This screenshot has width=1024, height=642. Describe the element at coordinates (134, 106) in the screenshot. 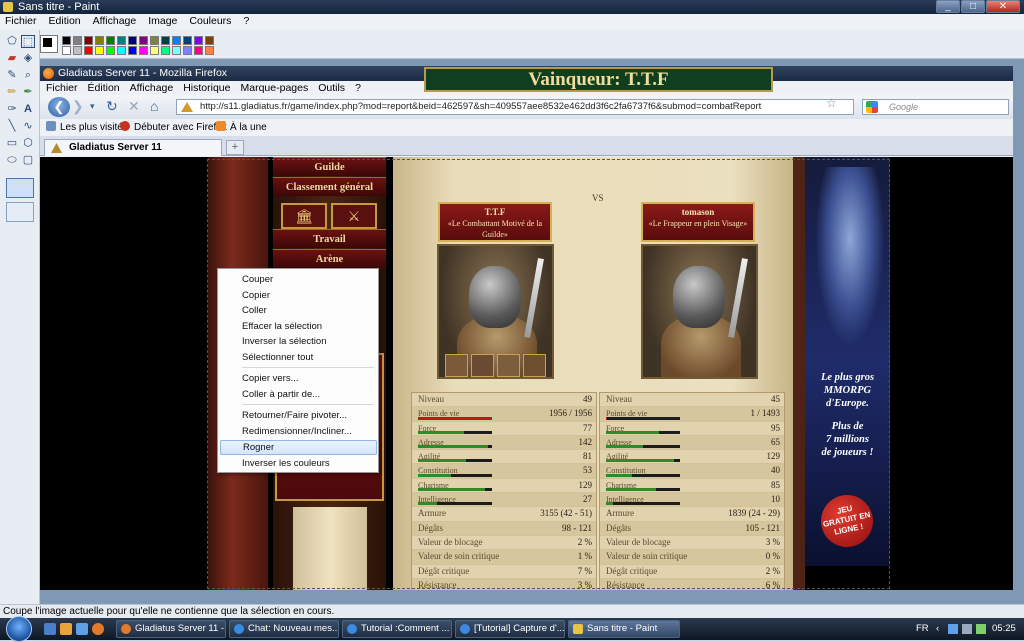

I see `stop-icon: ✕` at that location.